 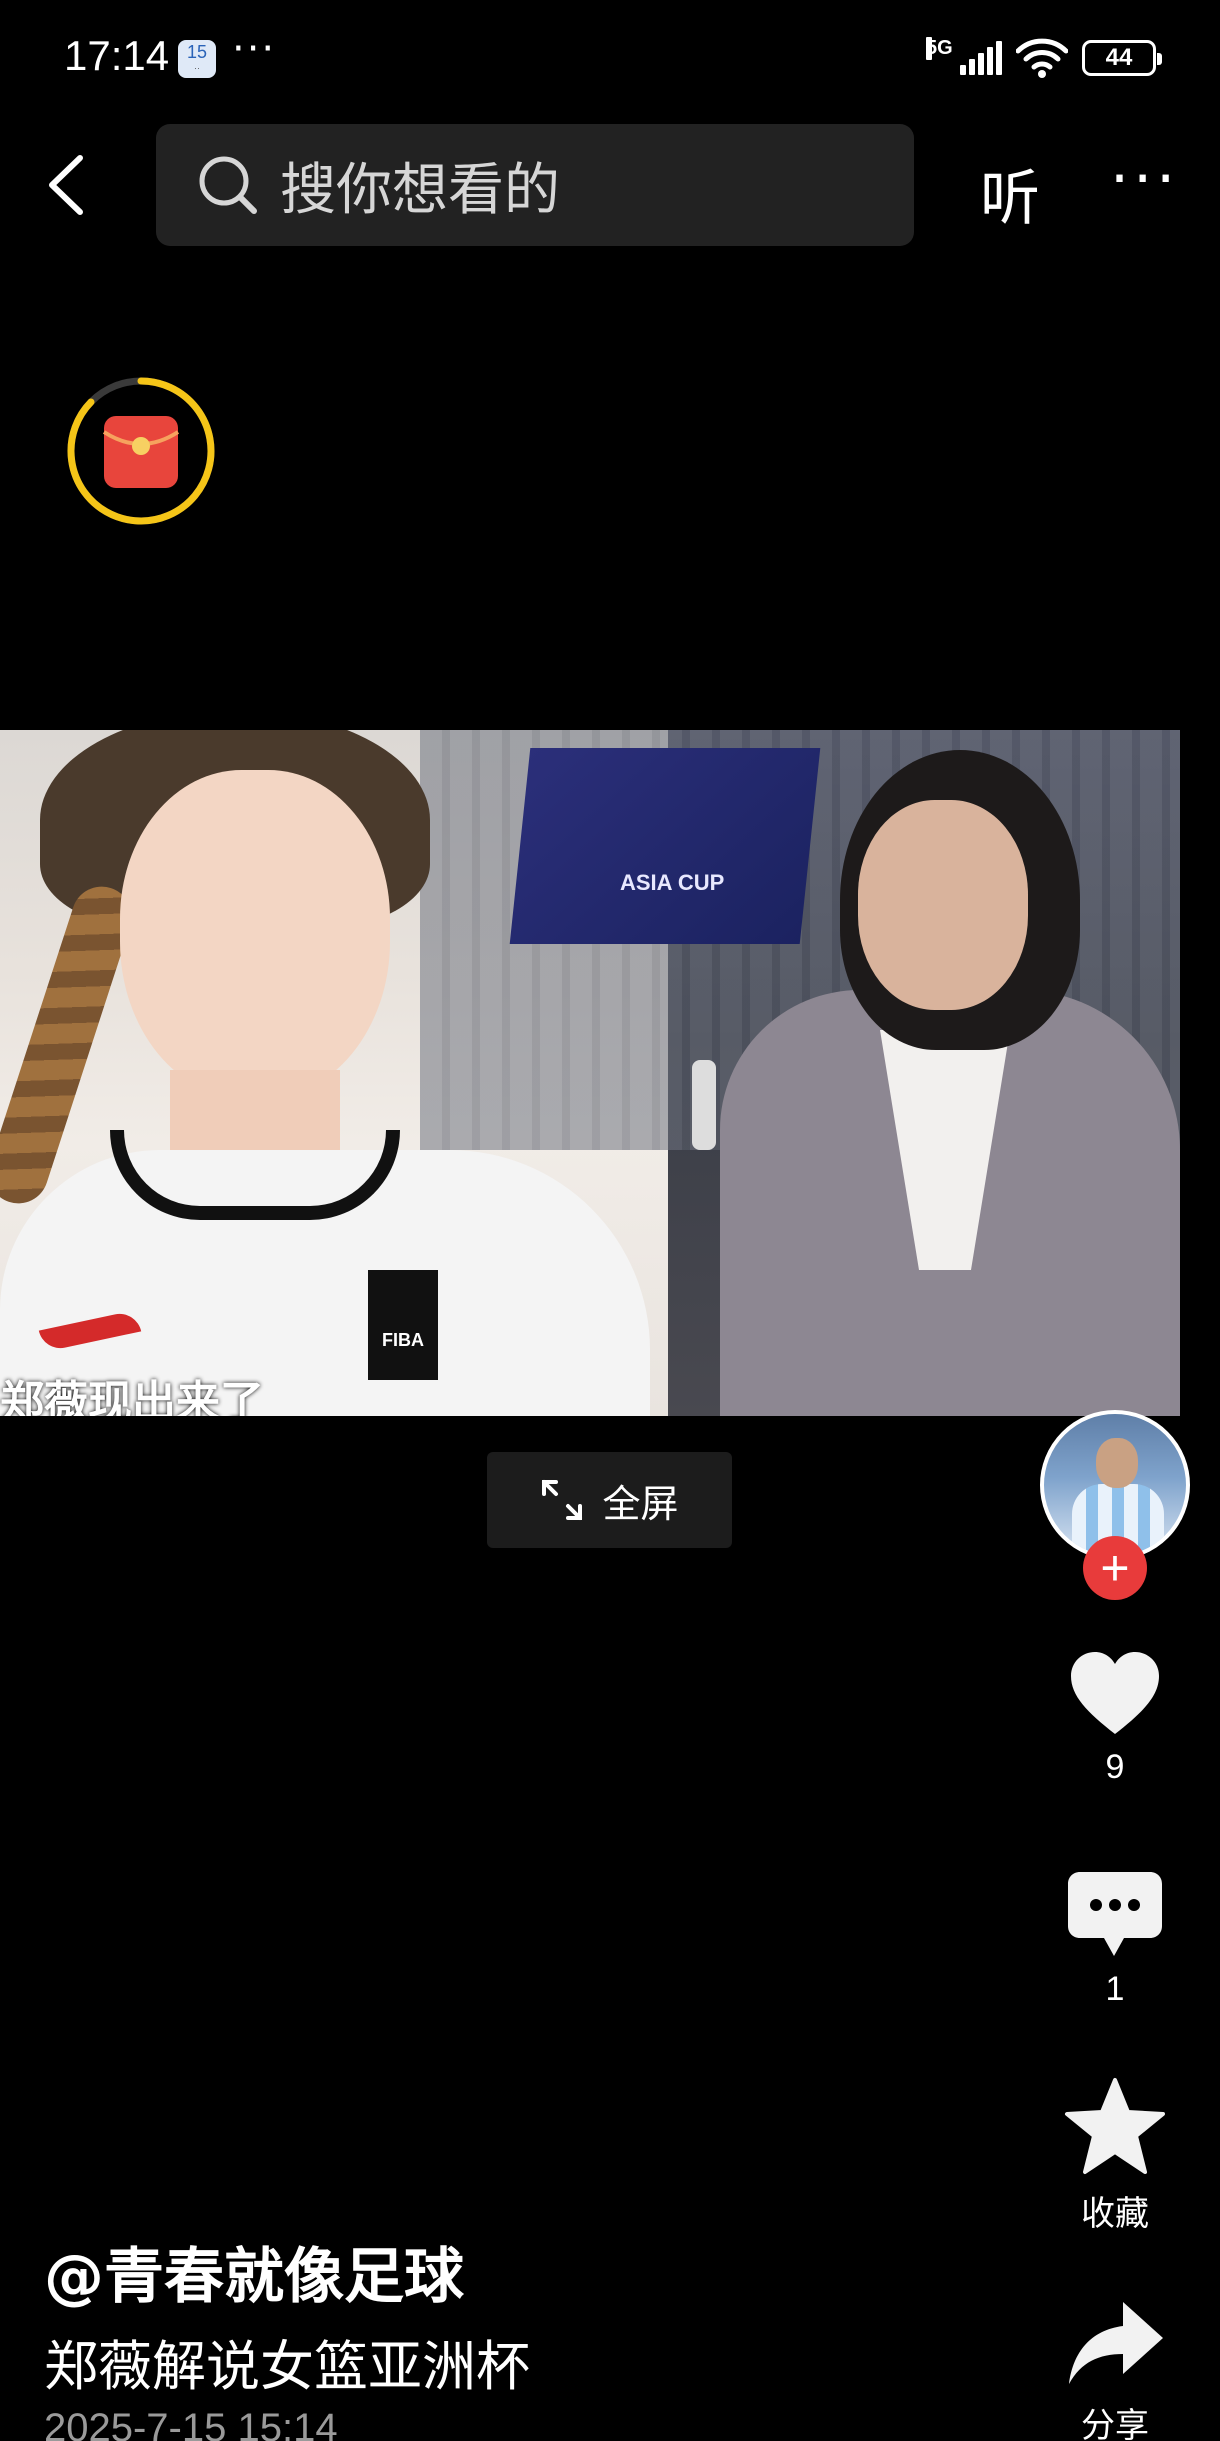 I want to click on player-face, so click(x=255, y=935).